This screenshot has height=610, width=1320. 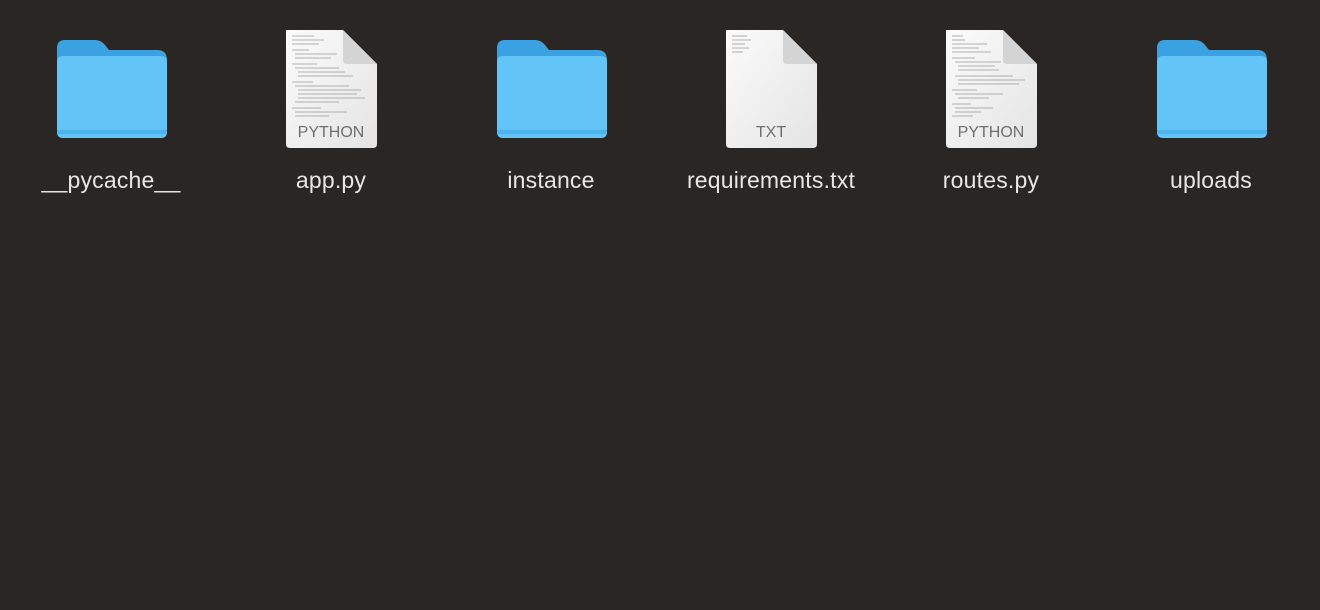 I want to click on file-name-label: __pycache__, so click(x=111, y=180).